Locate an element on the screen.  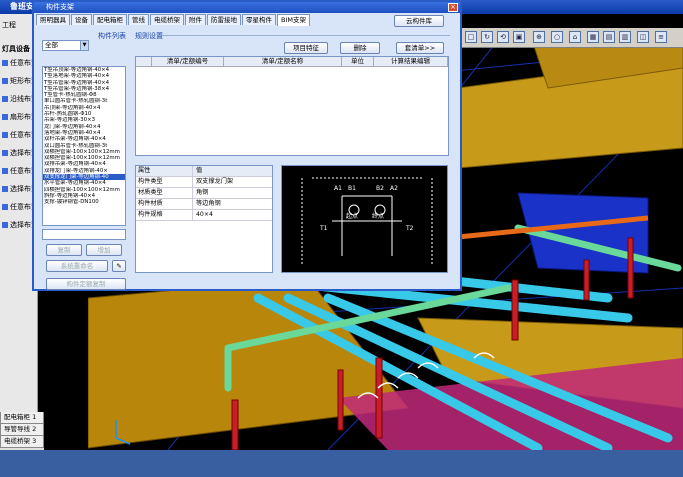
property-row: 构件规格 40×4 is located at coordinates (204, 215).